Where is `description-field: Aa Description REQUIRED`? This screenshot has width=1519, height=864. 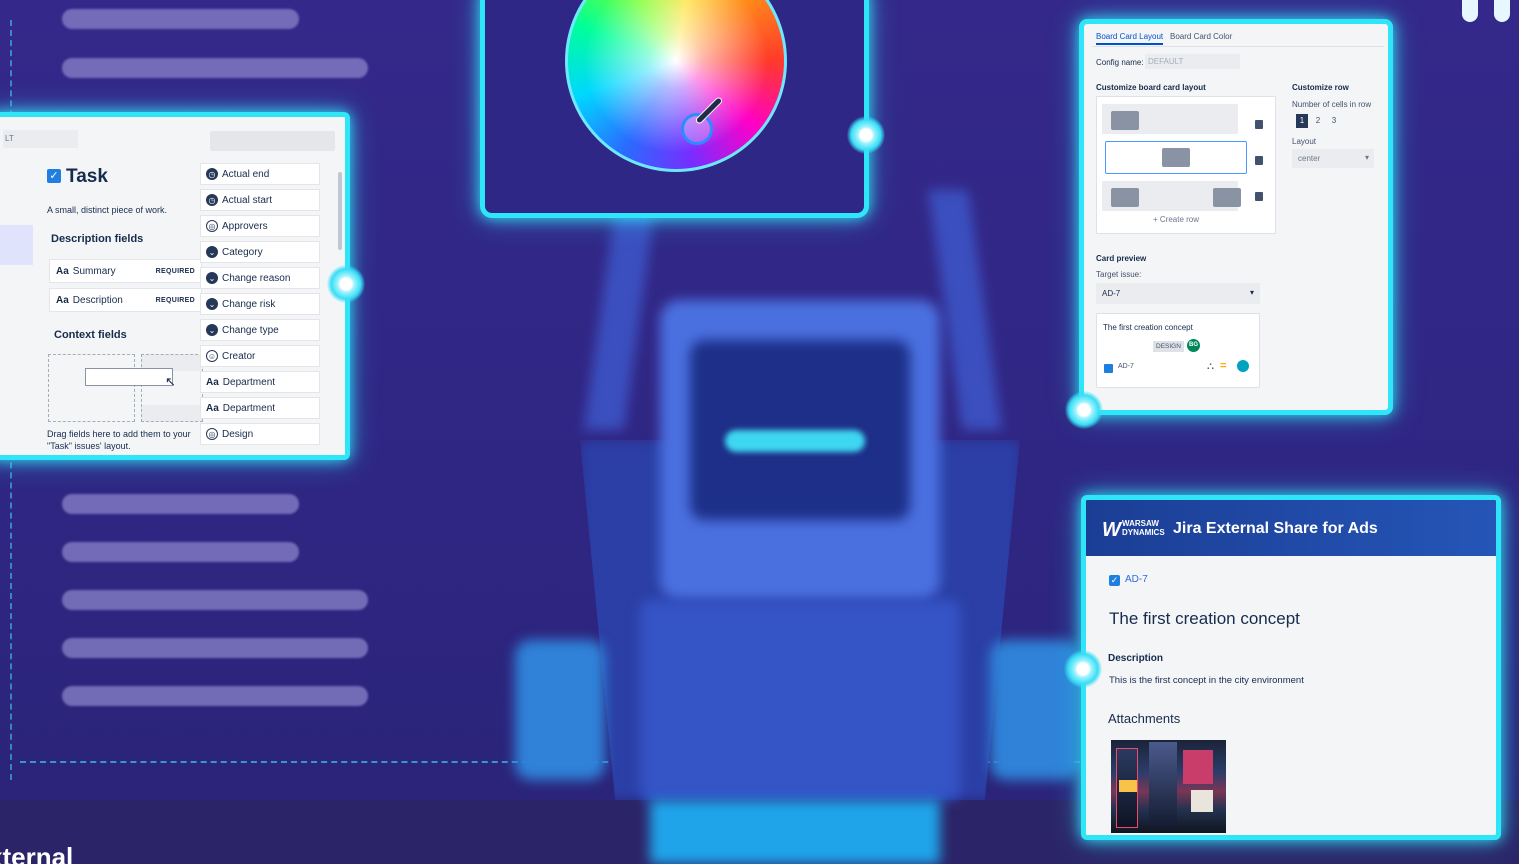
description-field: Aa Description REQUIRED is located at coordinates (125, 300).